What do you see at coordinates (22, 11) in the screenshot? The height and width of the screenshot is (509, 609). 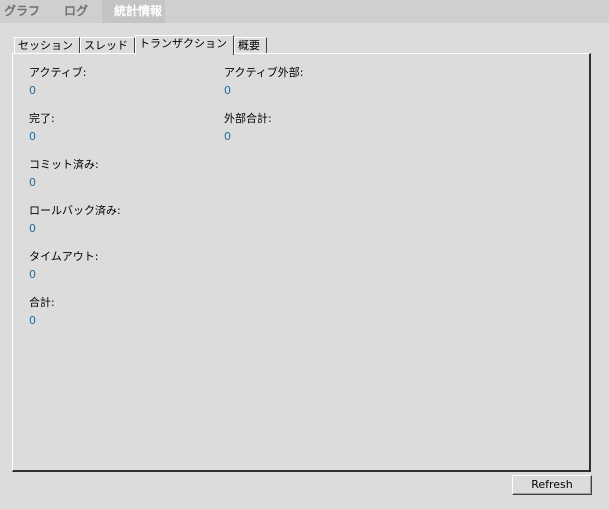 I see `tab-graph: グラフ` at bounding box center [22, 11].